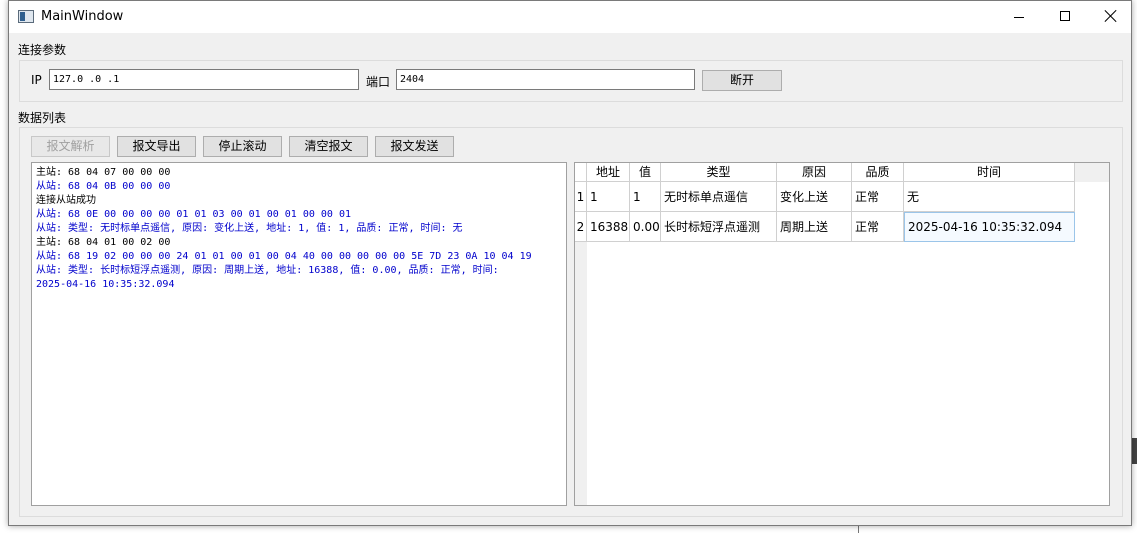  Describe the element at coordinates (204, 79) in the screenshot. I see `ip-input: 127.0 .0 .1` at that location.